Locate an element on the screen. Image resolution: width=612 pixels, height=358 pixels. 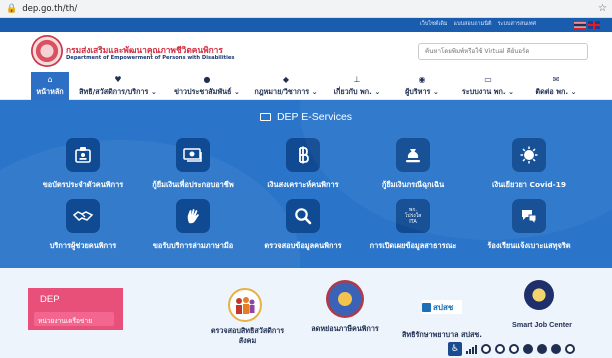
partner-label: ลดหย่อนภาษีคนพิการ is located at coordinates (345, 328).